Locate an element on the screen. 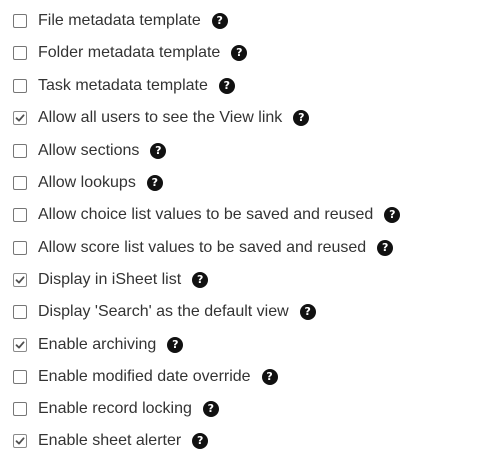  option-file-metadata-template: File metadata template ? is located at coordinates (120, 21).